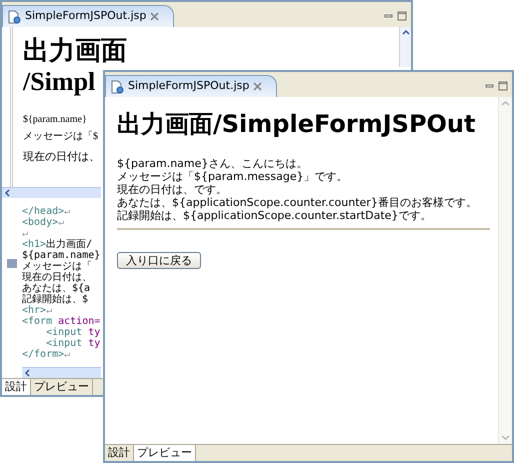 The width and height of the screenshot is (514, 463). Describe the element at coordinates (57, 288) in the screenshot. I see `source-line: あなたは、${a` at that location.